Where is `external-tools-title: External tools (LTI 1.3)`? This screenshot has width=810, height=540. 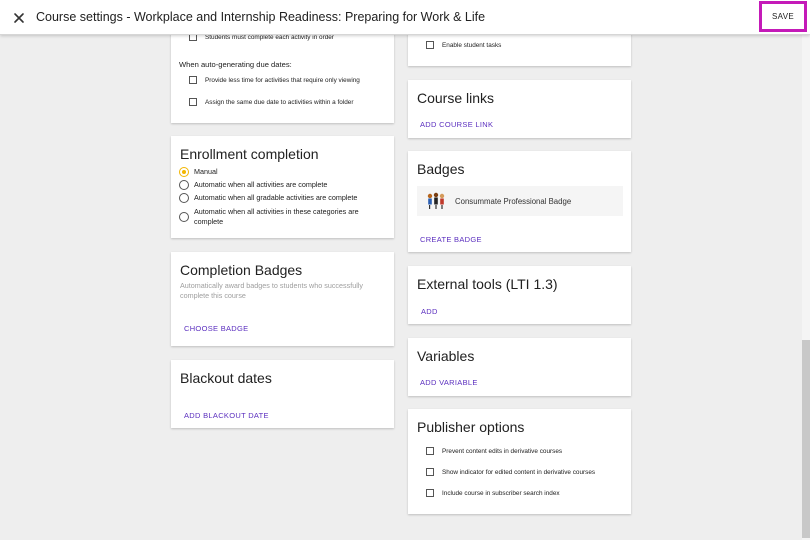
external-tools-title: External tools (LTI 1.3) is located at coordinates (487, 284).